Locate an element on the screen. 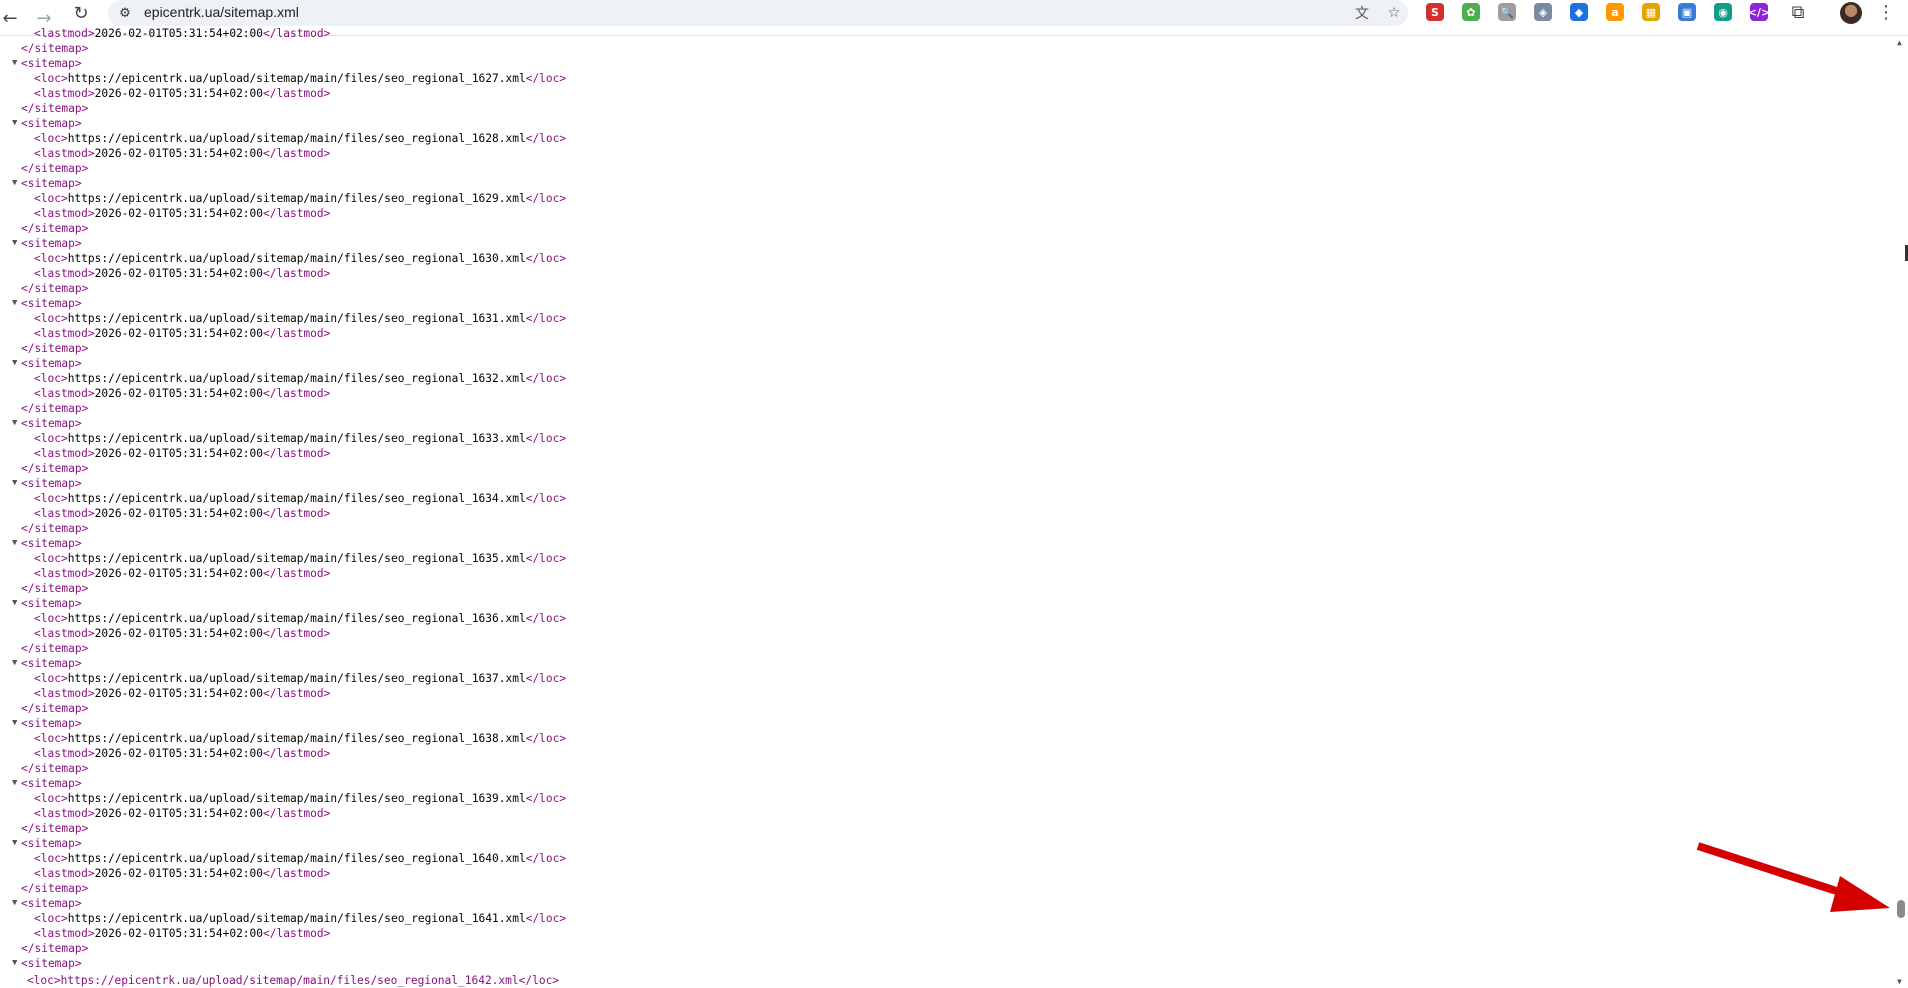 The width and height of the screenshot is (1908, 988). site-info-icon: ⚙ is located at coordinates (125, 13).